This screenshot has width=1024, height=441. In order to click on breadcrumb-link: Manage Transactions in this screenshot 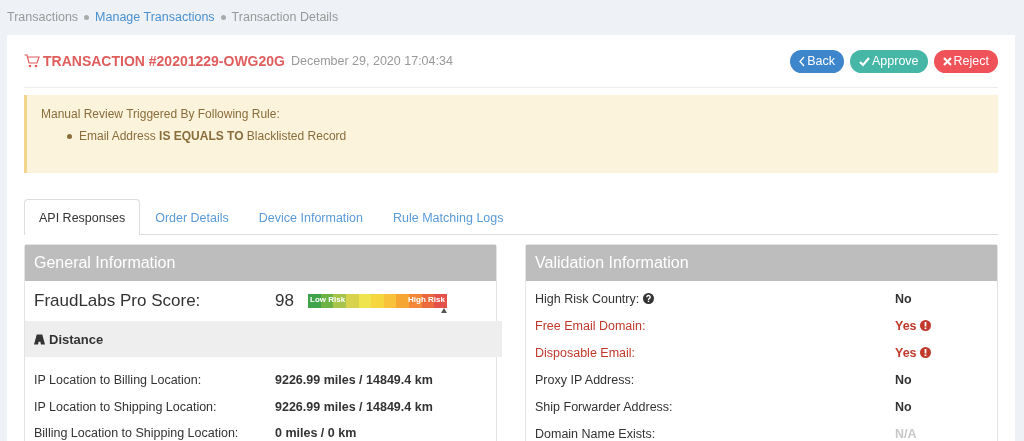, I will do `click(155, 17)`.